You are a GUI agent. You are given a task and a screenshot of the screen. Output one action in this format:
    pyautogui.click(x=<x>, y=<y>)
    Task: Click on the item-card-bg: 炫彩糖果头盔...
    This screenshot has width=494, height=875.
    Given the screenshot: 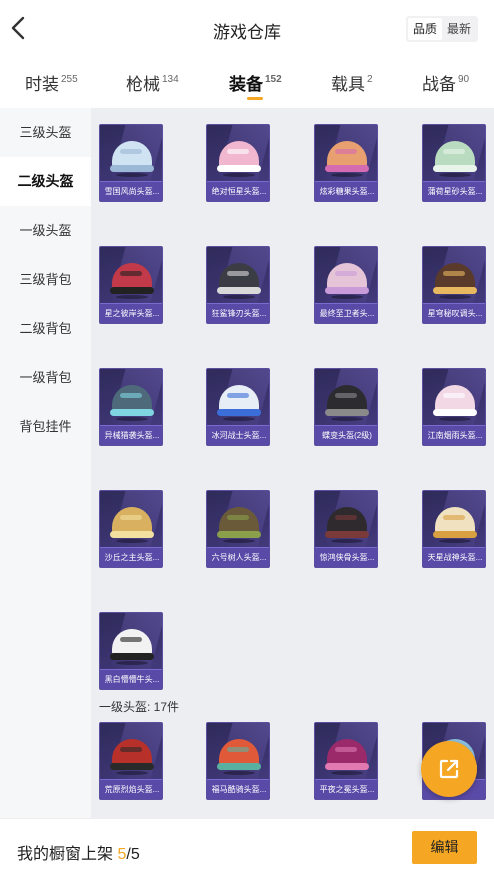 What is the action you would take?
    pyautogui.click(x=346, y=163)
    